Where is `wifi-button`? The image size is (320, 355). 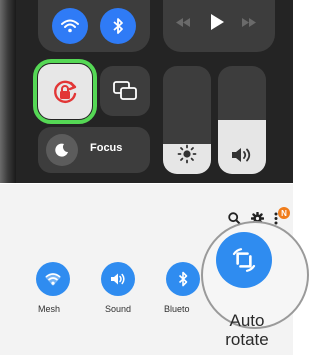 wifi-button is located at coordinates (70, 26).